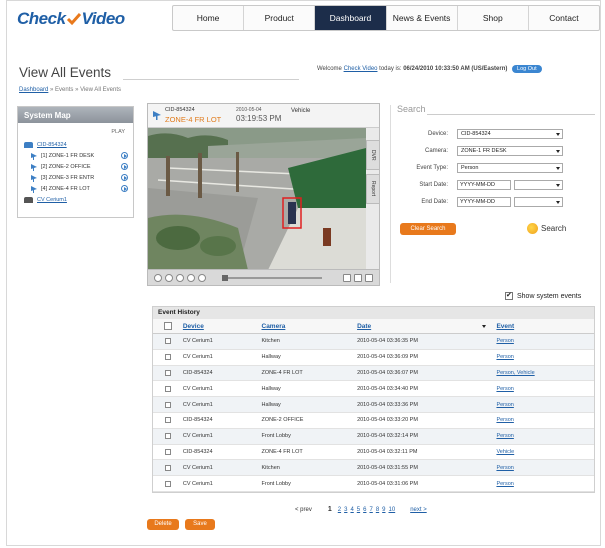 This screenshot has height=548, width=605. I want to click on column-camera: Camera, so click(274, 326).